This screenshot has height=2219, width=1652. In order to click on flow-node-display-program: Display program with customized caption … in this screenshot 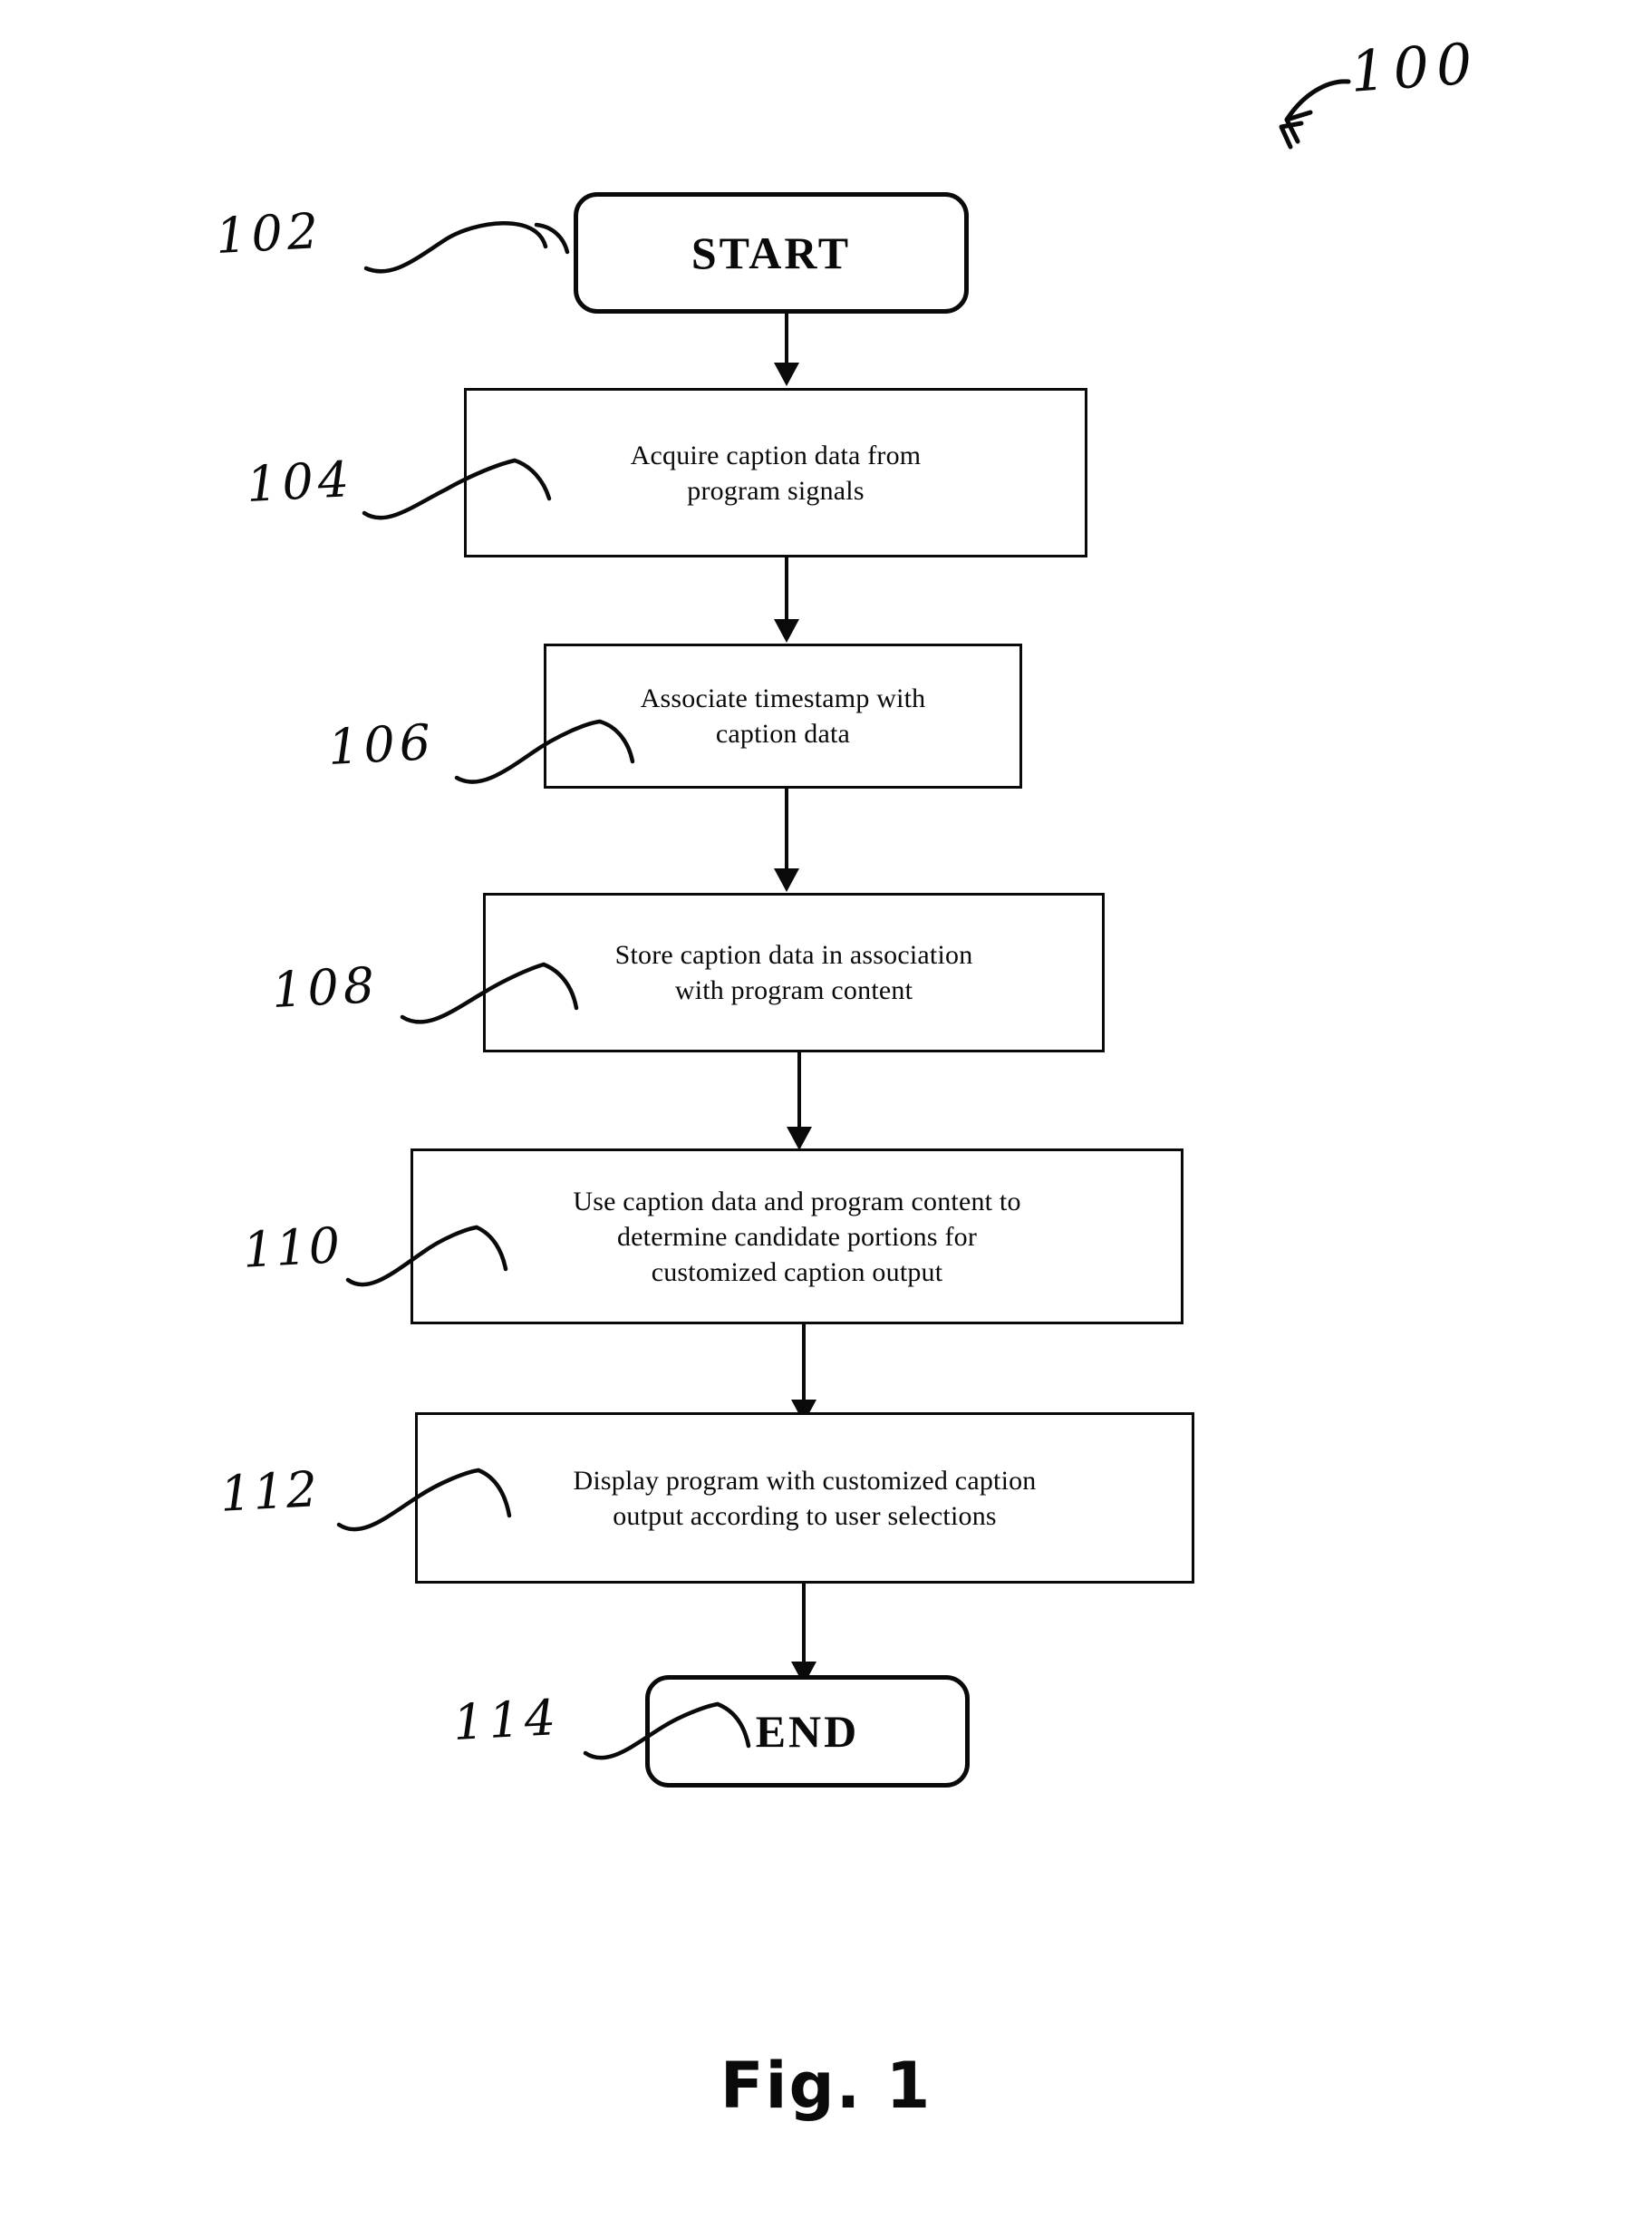, I will do `click(804, 1498)`.